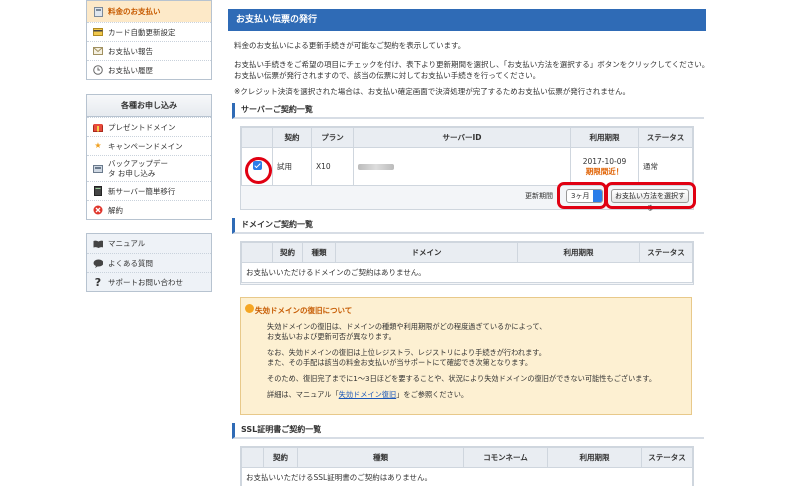 The width and height of the screenshot is (800, 486). What do you see at coordinates (426, 252) in the screenshot?
I see `column-header-domain: ドメイン` at bounding box center [426, 252].